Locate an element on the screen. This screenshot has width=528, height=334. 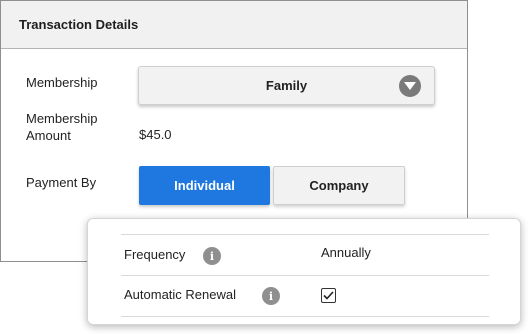
membership-amount-value: $45.0 is located at coordinates (155, 134).